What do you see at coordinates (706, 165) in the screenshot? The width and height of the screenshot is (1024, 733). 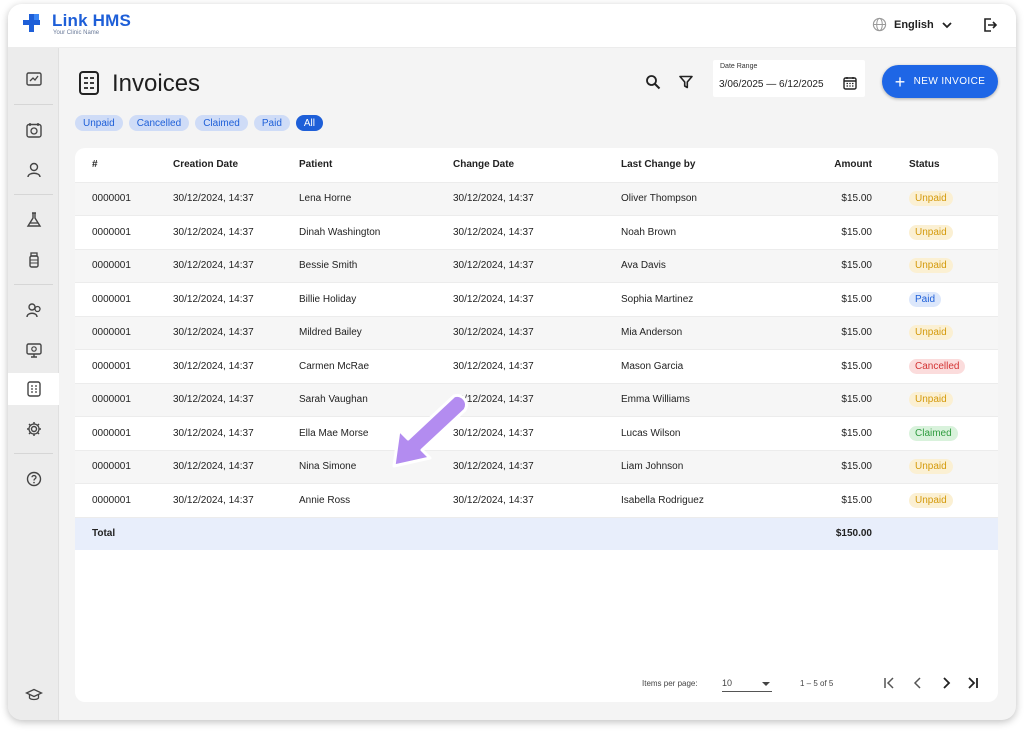 I see `column-header-last-change-by: Last Change by` at bounding box center [706, 165].